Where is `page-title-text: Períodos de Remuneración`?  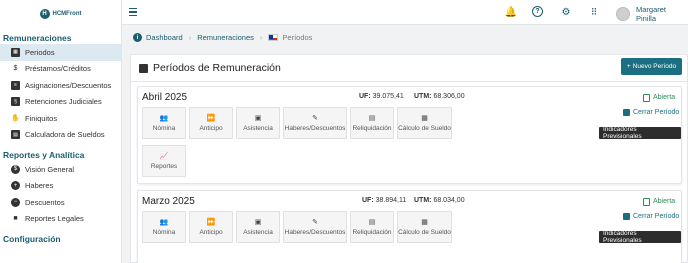
page-title-text: Períodos de Remuneración is located at coordinates (217, 68).